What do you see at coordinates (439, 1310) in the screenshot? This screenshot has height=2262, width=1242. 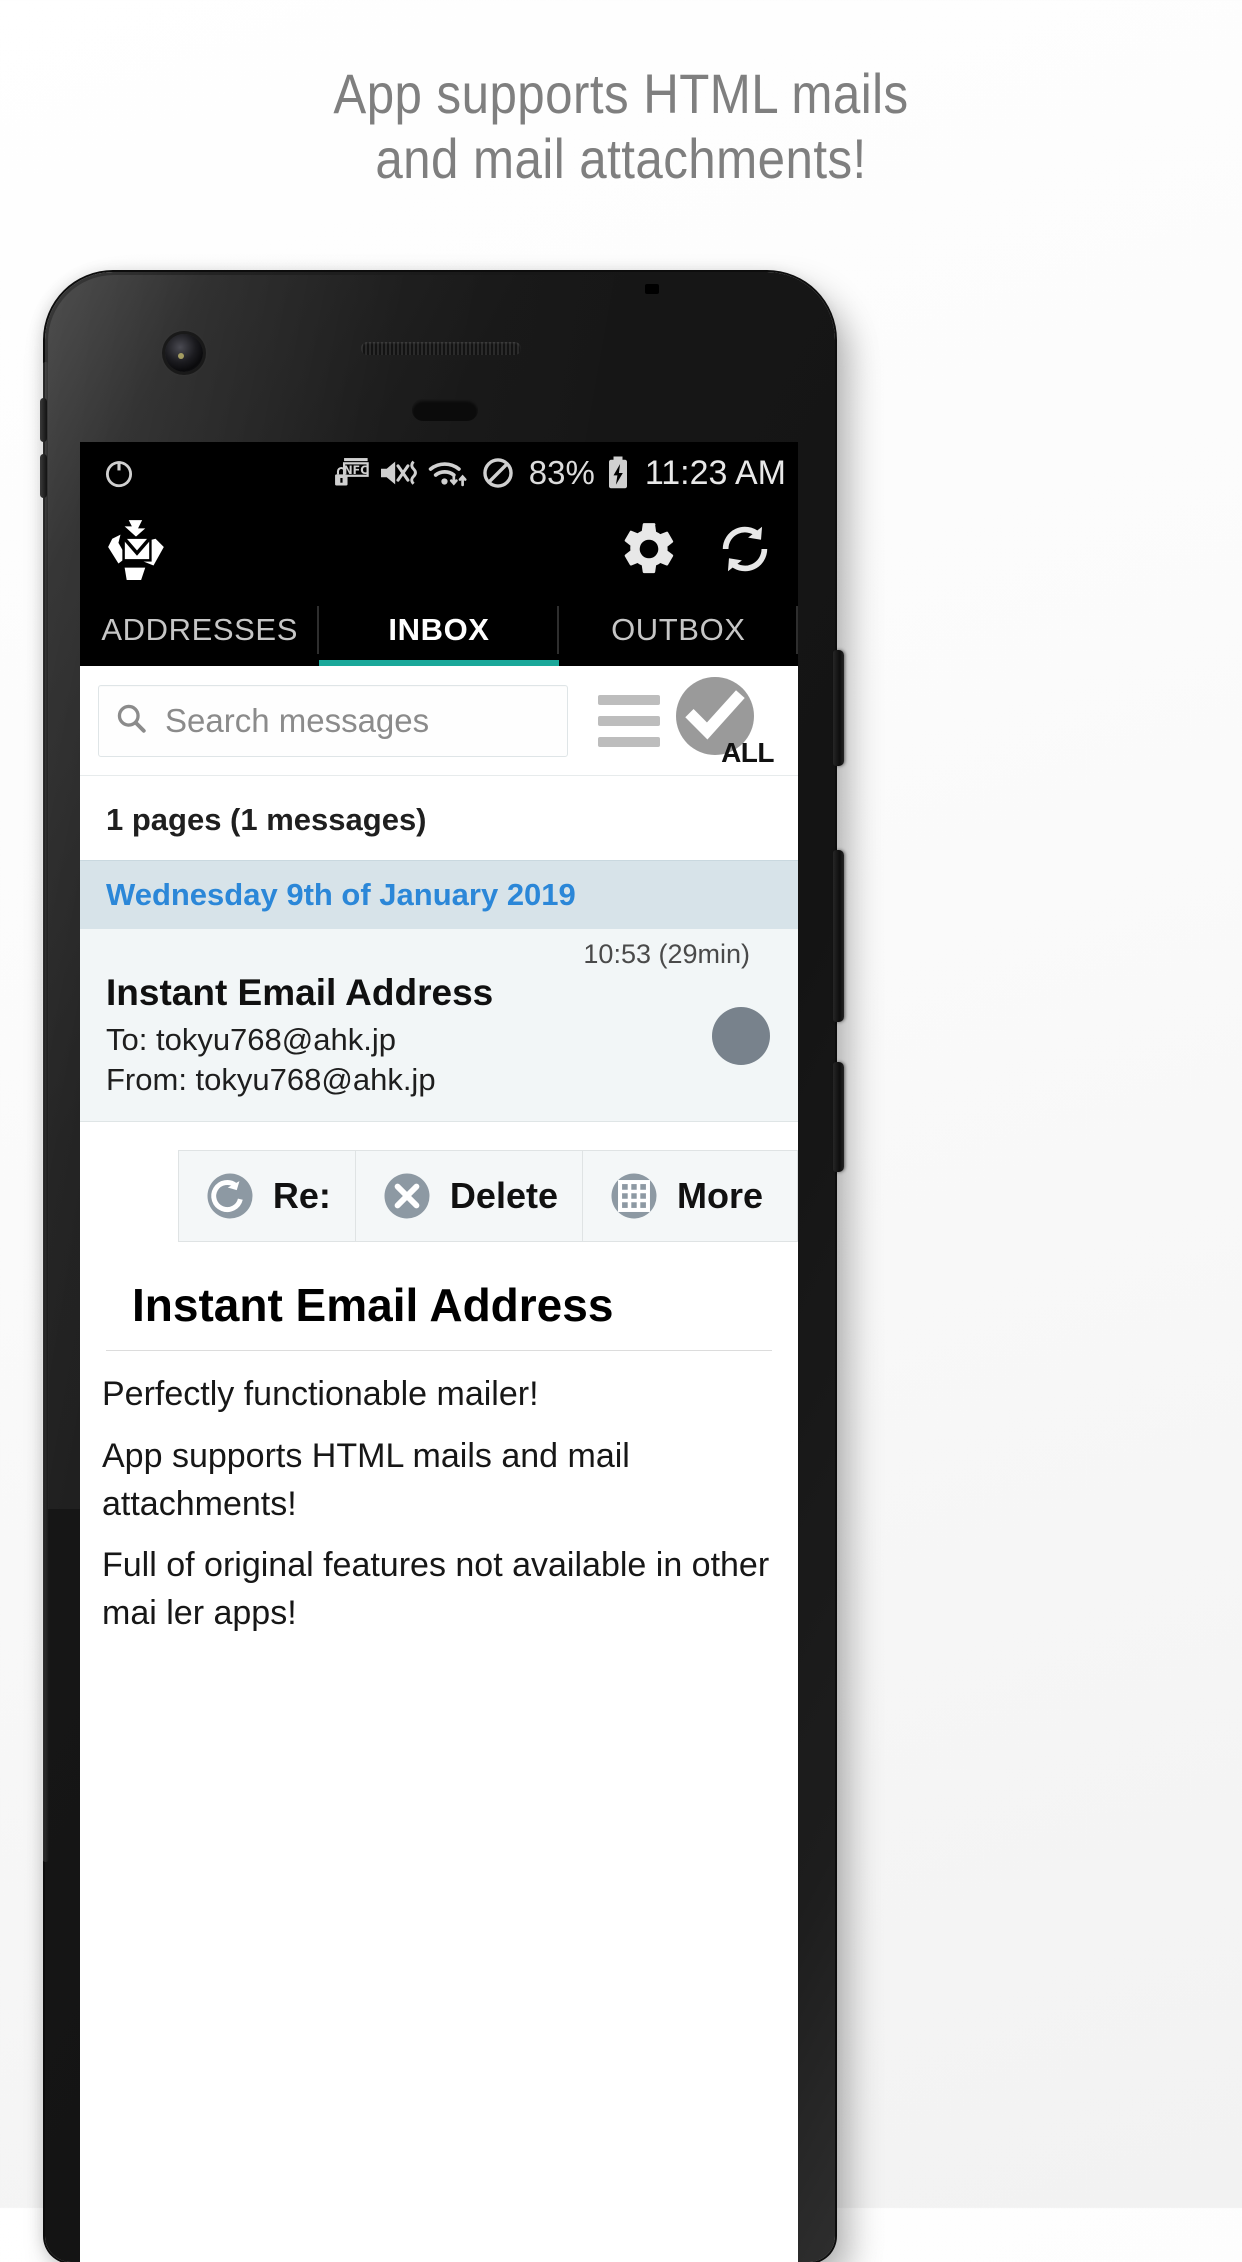 I see `message-body-title: Instant Email Address` at bounding box center [439, 1310].